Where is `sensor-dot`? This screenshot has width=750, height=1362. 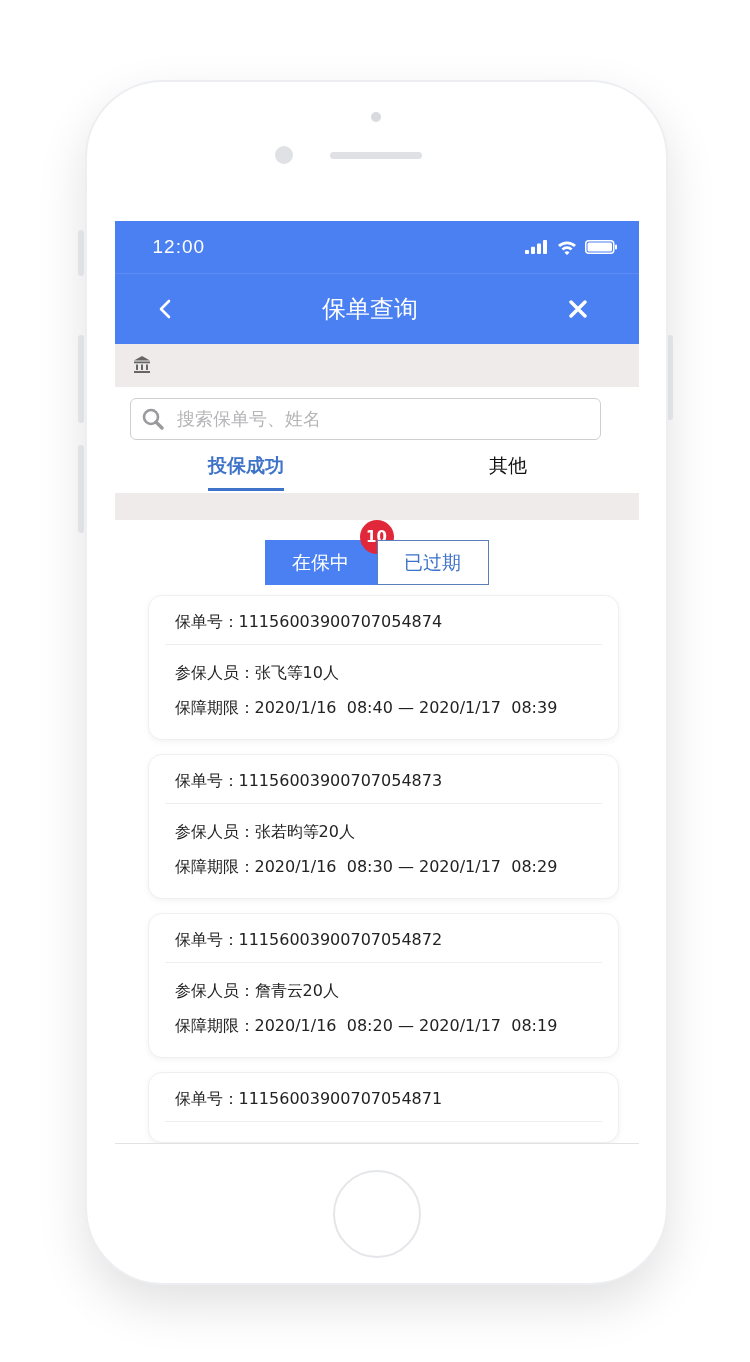 sensor-dot is located at coordinates (376, 117).